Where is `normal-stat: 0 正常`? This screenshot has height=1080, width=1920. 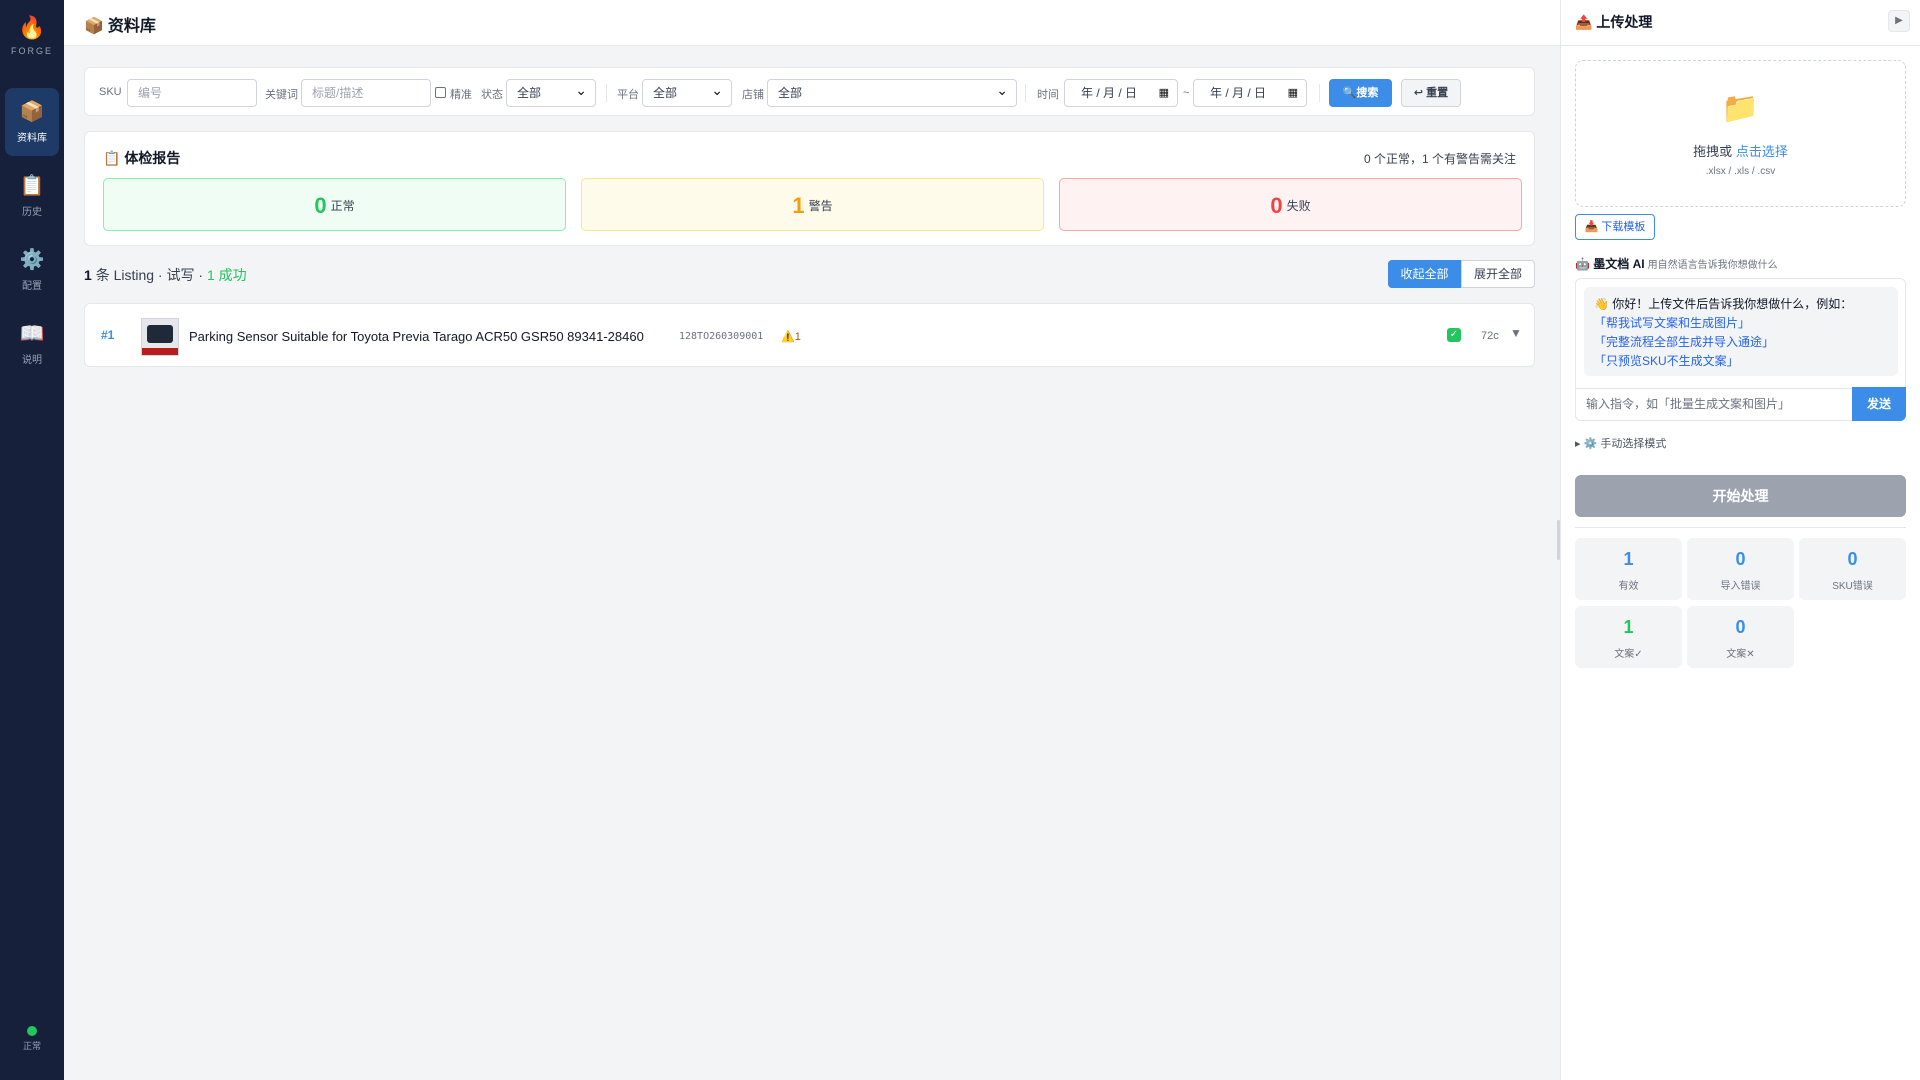 normal-stat: 0 正常 is located at coordinates (334, 204).